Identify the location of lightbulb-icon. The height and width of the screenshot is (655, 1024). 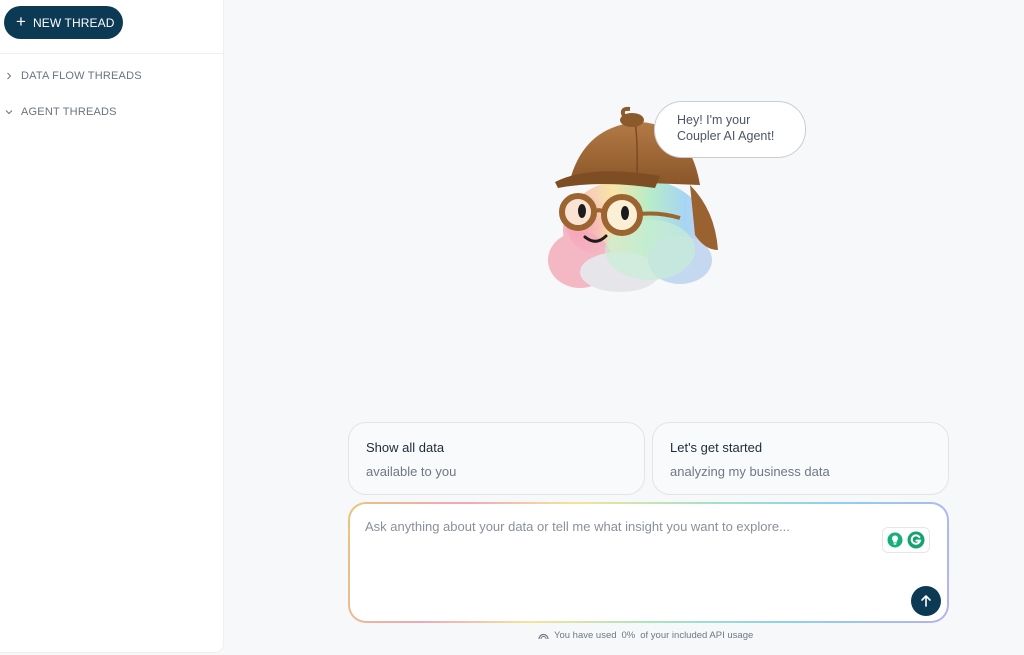
(895, 540).